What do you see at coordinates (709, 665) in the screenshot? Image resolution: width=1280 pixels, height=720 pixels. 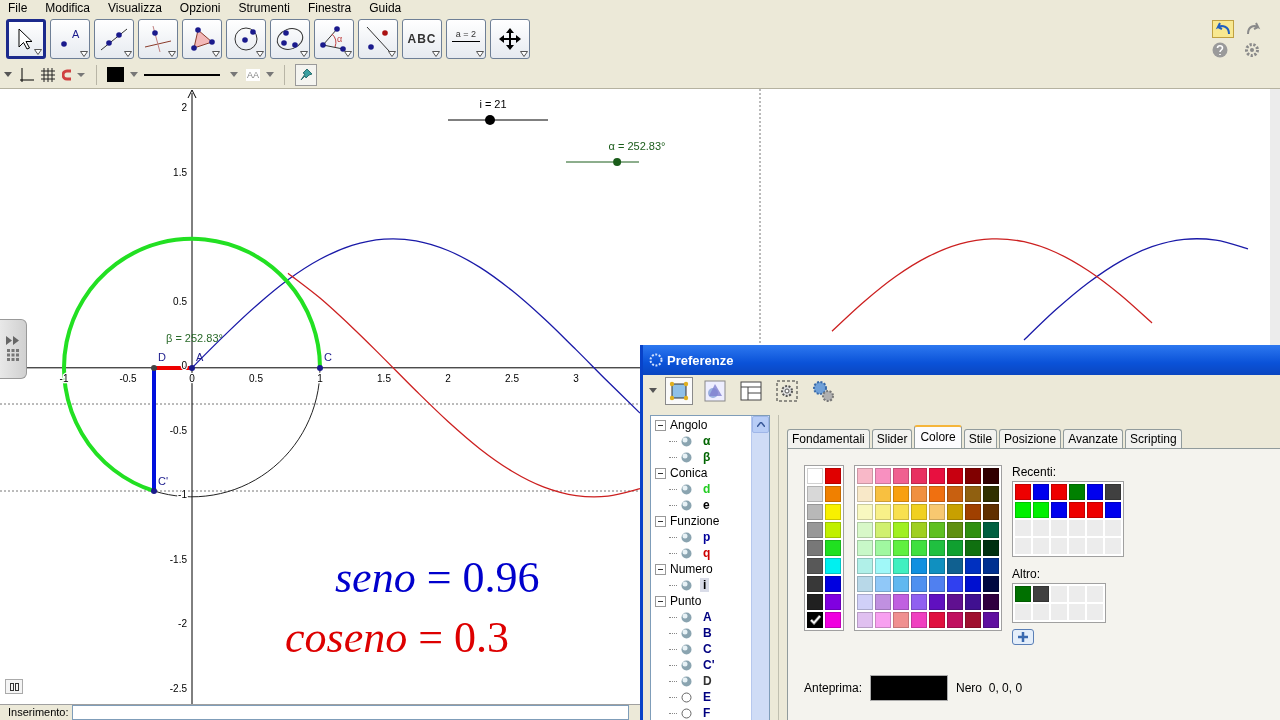 I see `tree-item: C'` at bounding box center [709, 665].